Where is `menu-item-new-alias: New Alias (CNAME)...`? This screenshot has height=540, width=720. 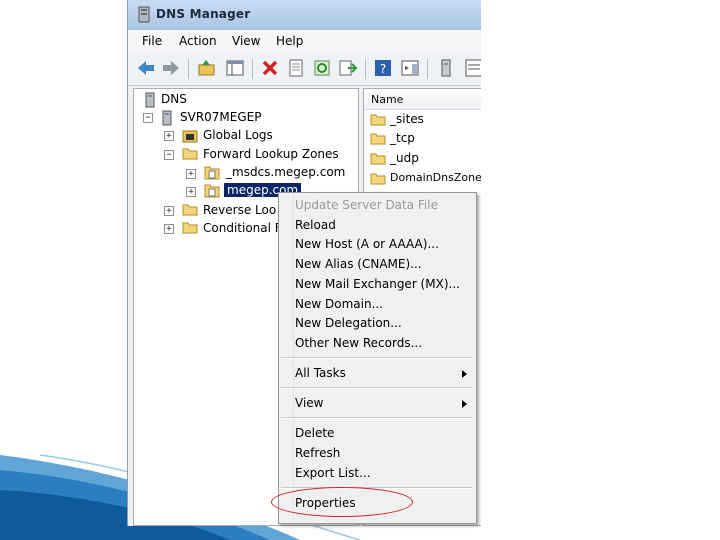 menu-item-new-alias: New Alias (CNAME)... is located at coordinates (358, 264).